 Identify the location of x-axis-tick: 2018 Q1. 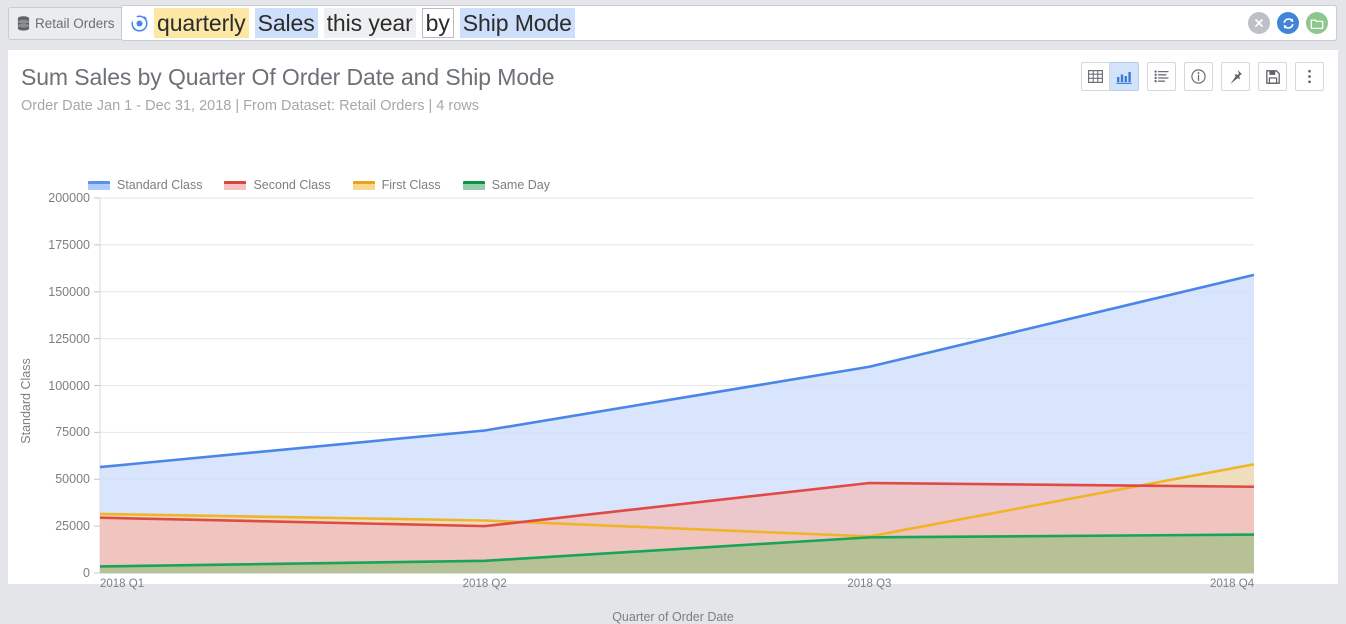
(122, 584).